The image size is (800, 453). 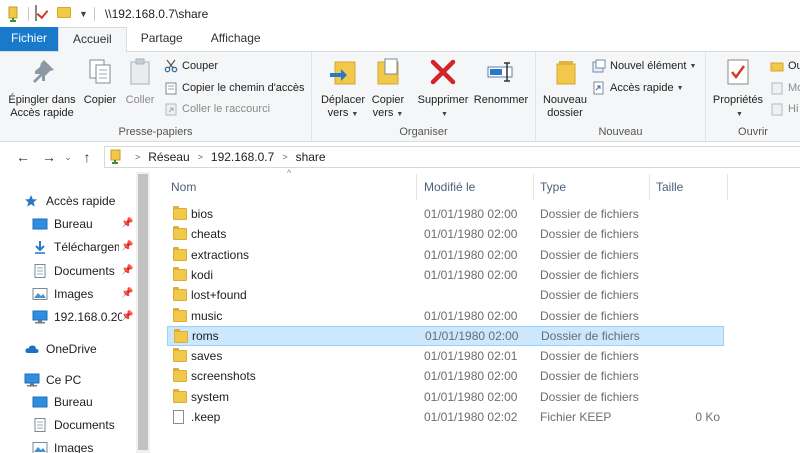 I want to click on table-row: bios 01/01/1980 02:00 Dossier de fichiers, so click(x=445, y=214).